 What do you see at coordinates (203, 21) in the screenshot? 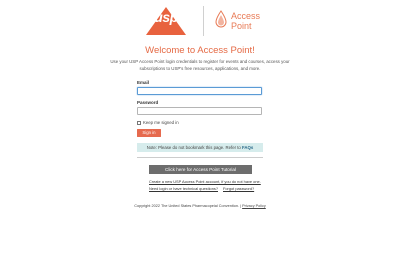
I see `logo-divider` at bounding box center [203, 21].